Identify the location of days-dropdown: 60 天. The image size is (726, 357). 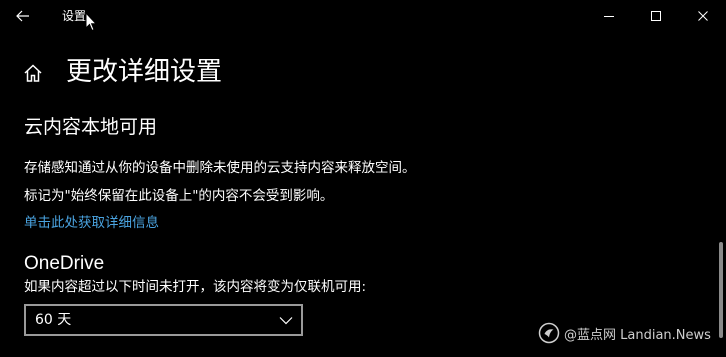
(163, 320).